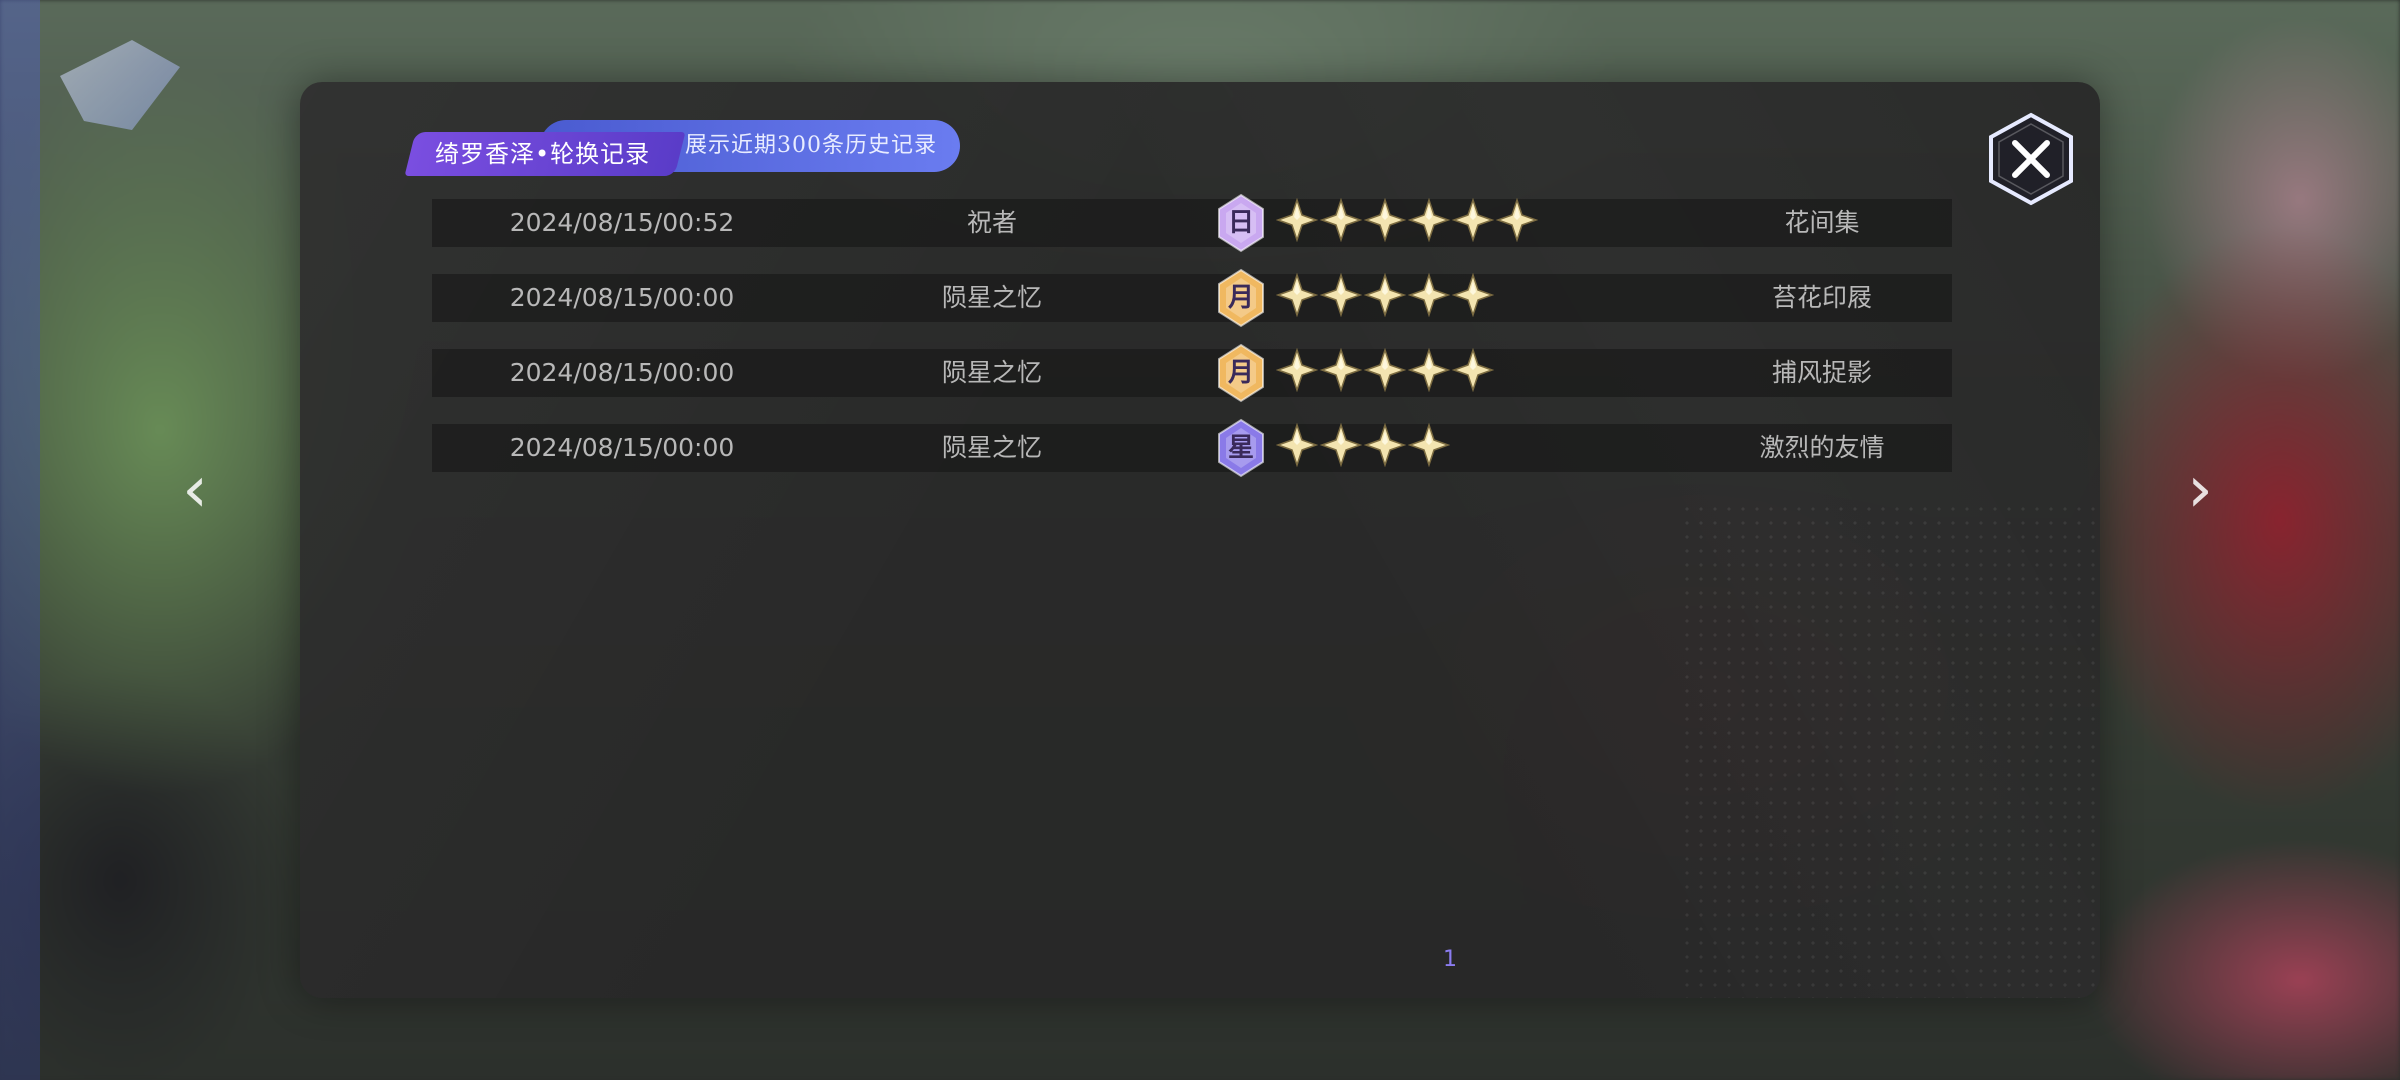 This screenshot has height=1080, width=2400. I want to click on close-button, so click(2031, 159).